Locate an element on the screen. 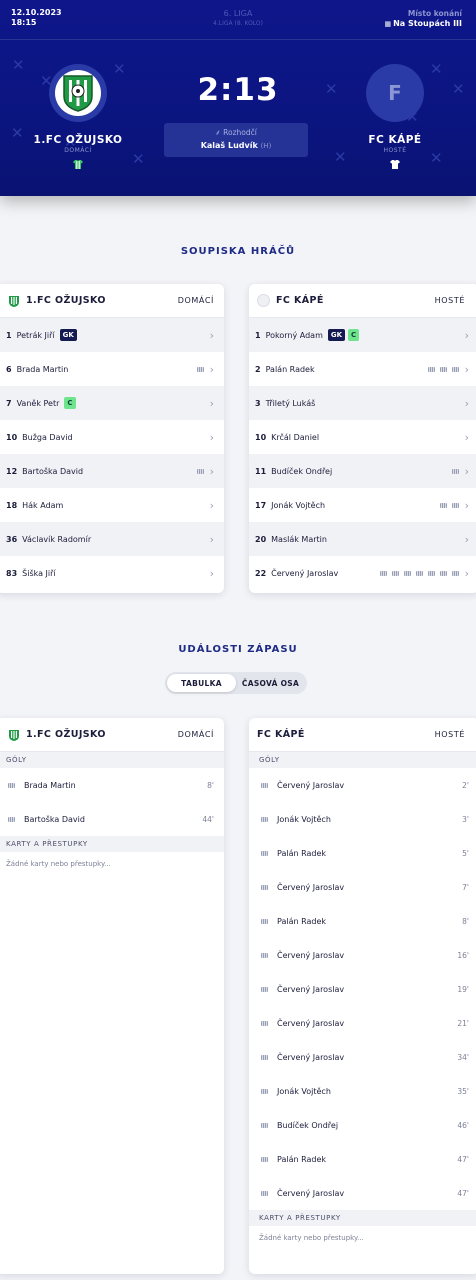  referee-name: Kalaš Ludvík is located at coordinates (229, 145).